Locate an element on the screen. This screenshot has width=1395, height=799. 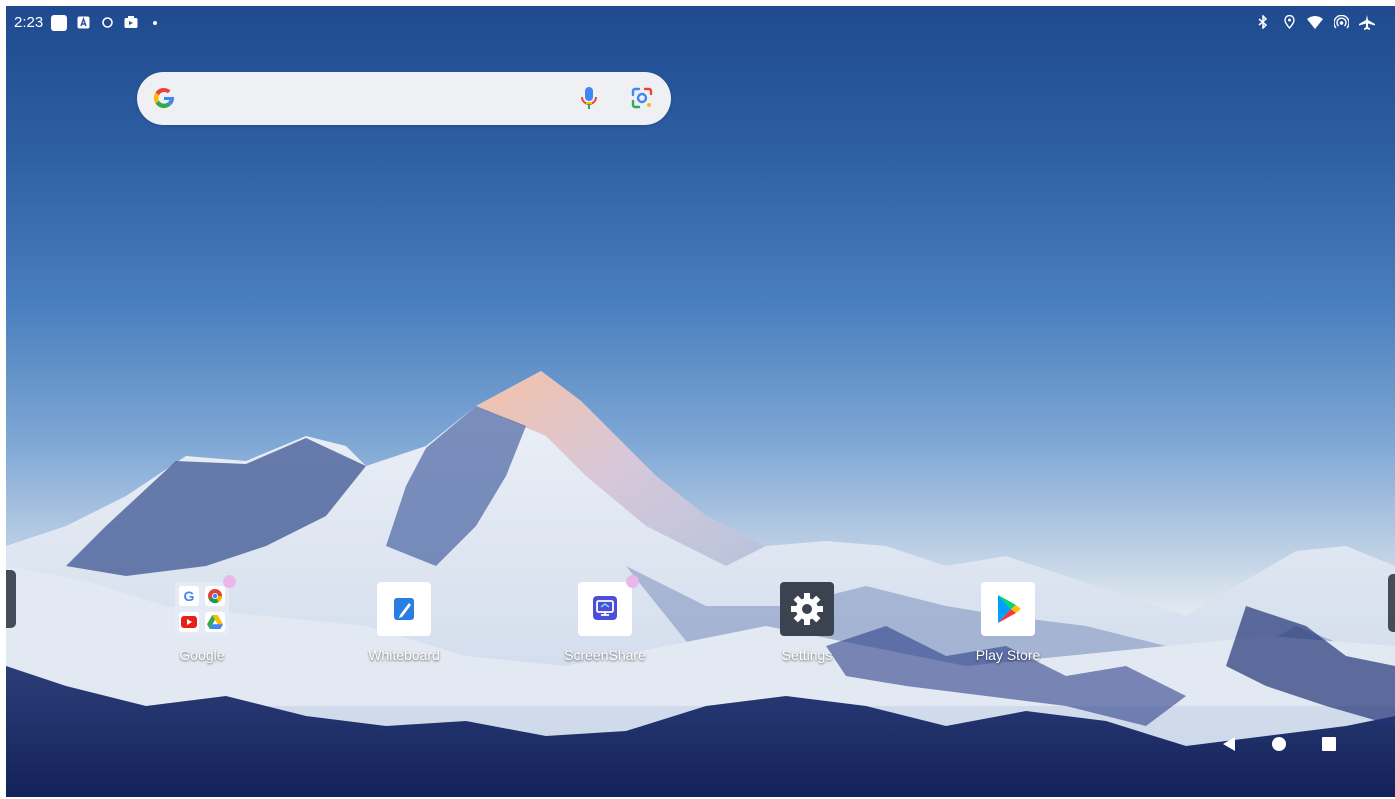
google-folder-icon: G is located at coordinates (205, 605).